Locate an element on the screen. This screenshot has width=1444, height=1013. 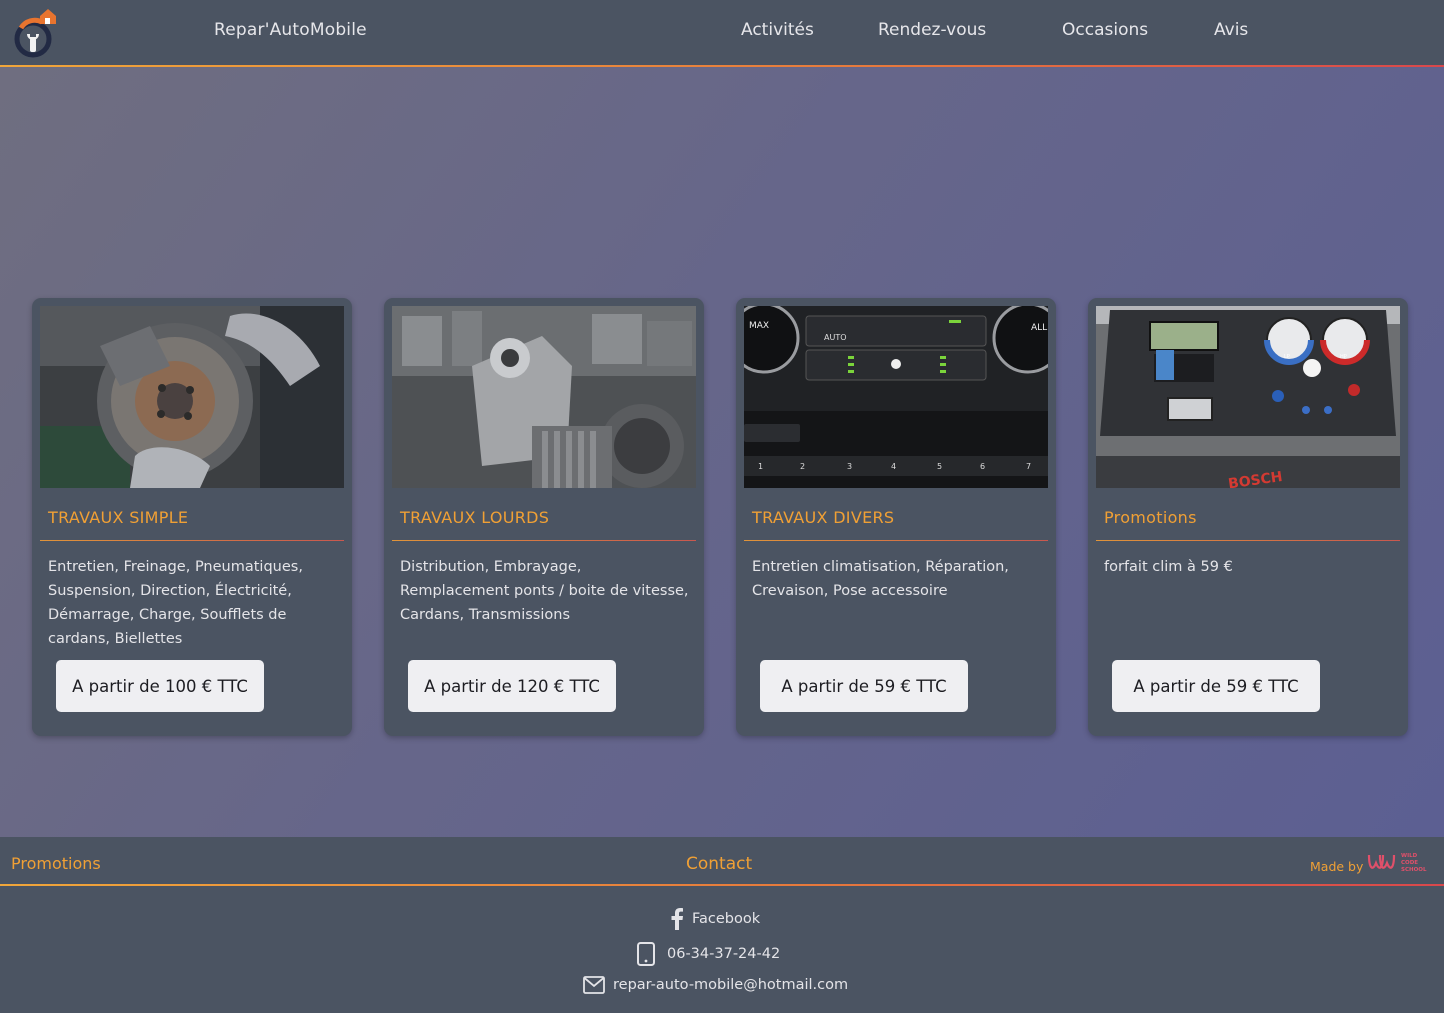
facebook-icon is located at coordinates (677, 919).